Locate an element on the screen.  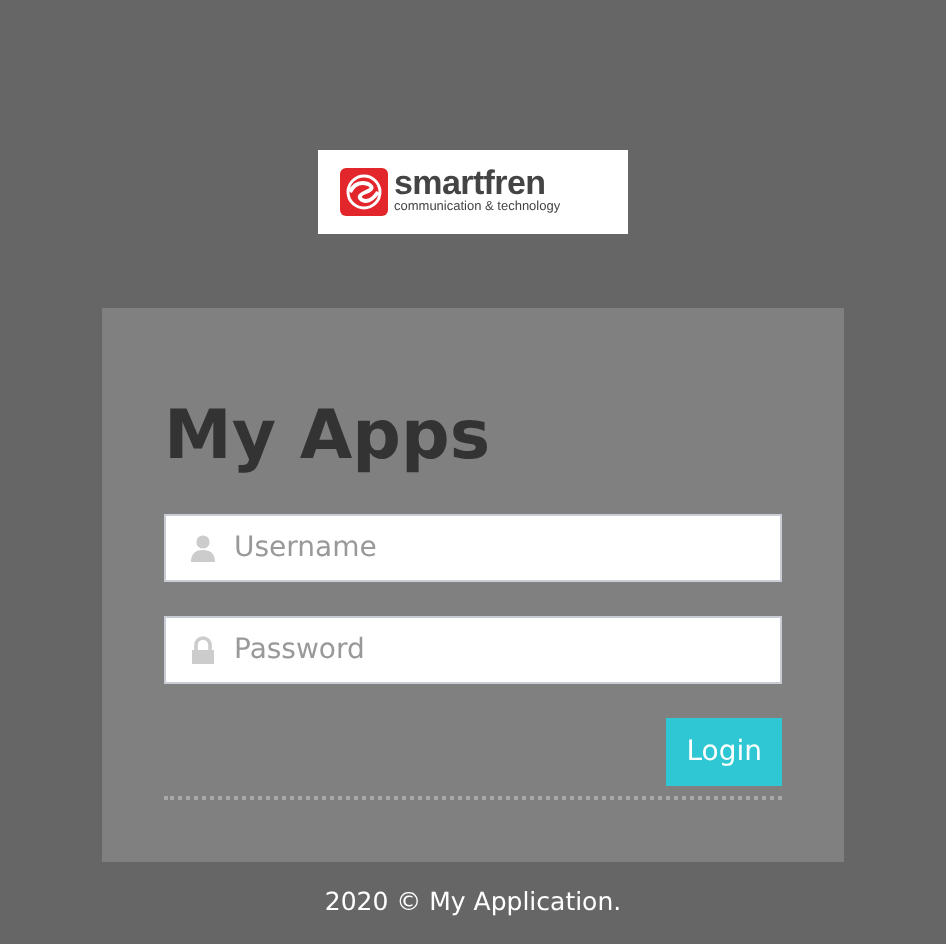
password-field: Password is located at coordinates (473, 650).